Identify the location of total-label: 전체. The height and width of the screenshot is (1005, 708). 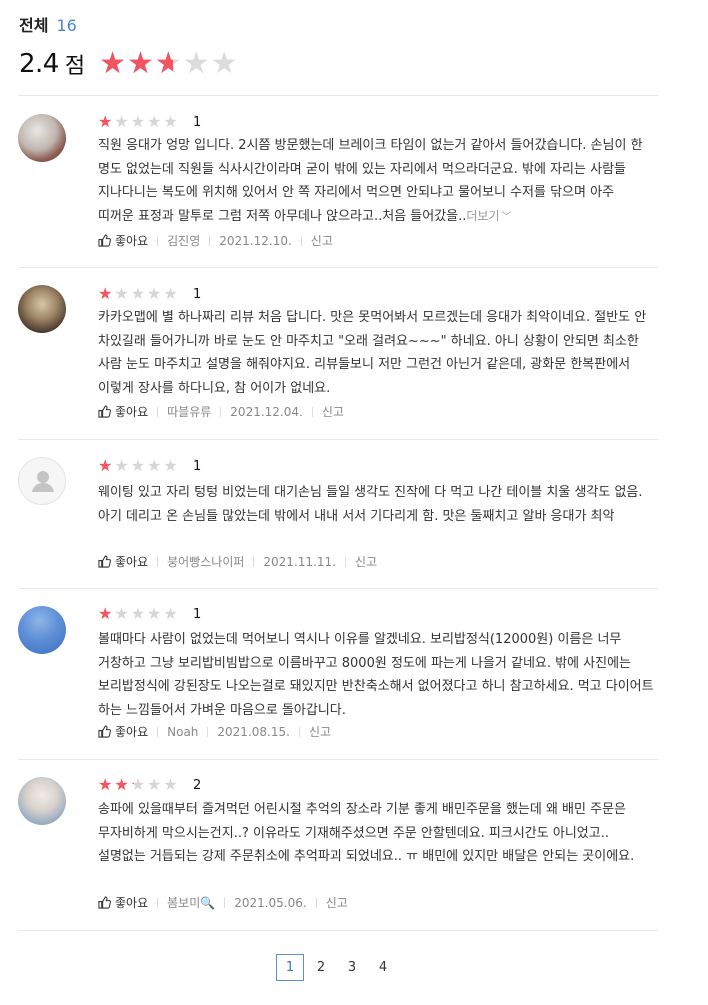
(34, 25).